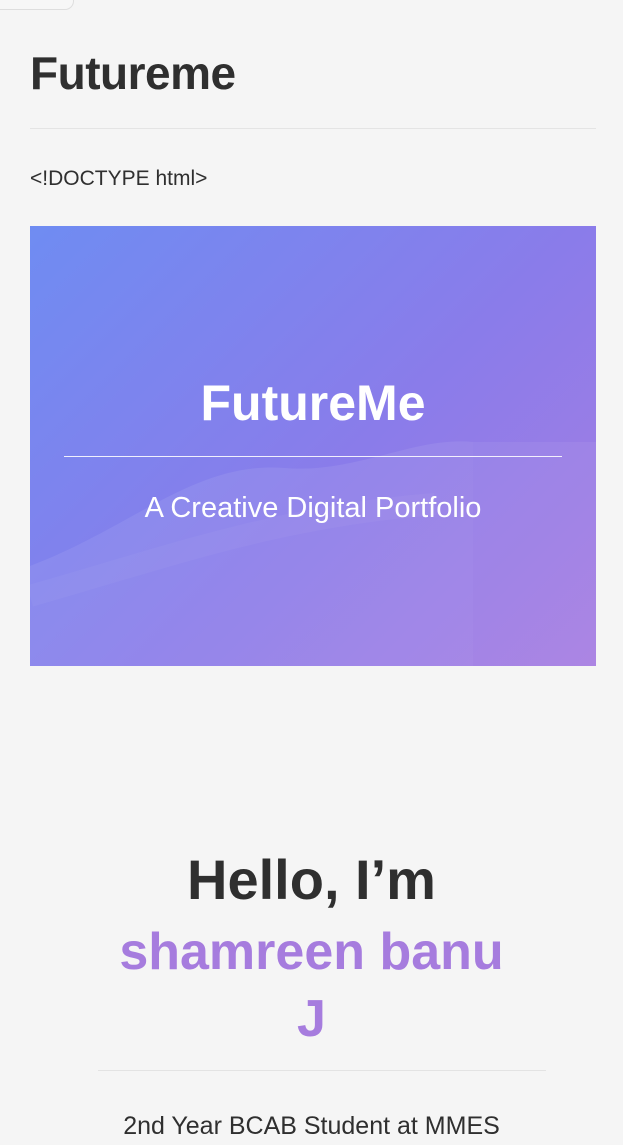 The width and height of the screenshot is (623, 1145). I want to click on page-title: Futureme, so click(133, 73).